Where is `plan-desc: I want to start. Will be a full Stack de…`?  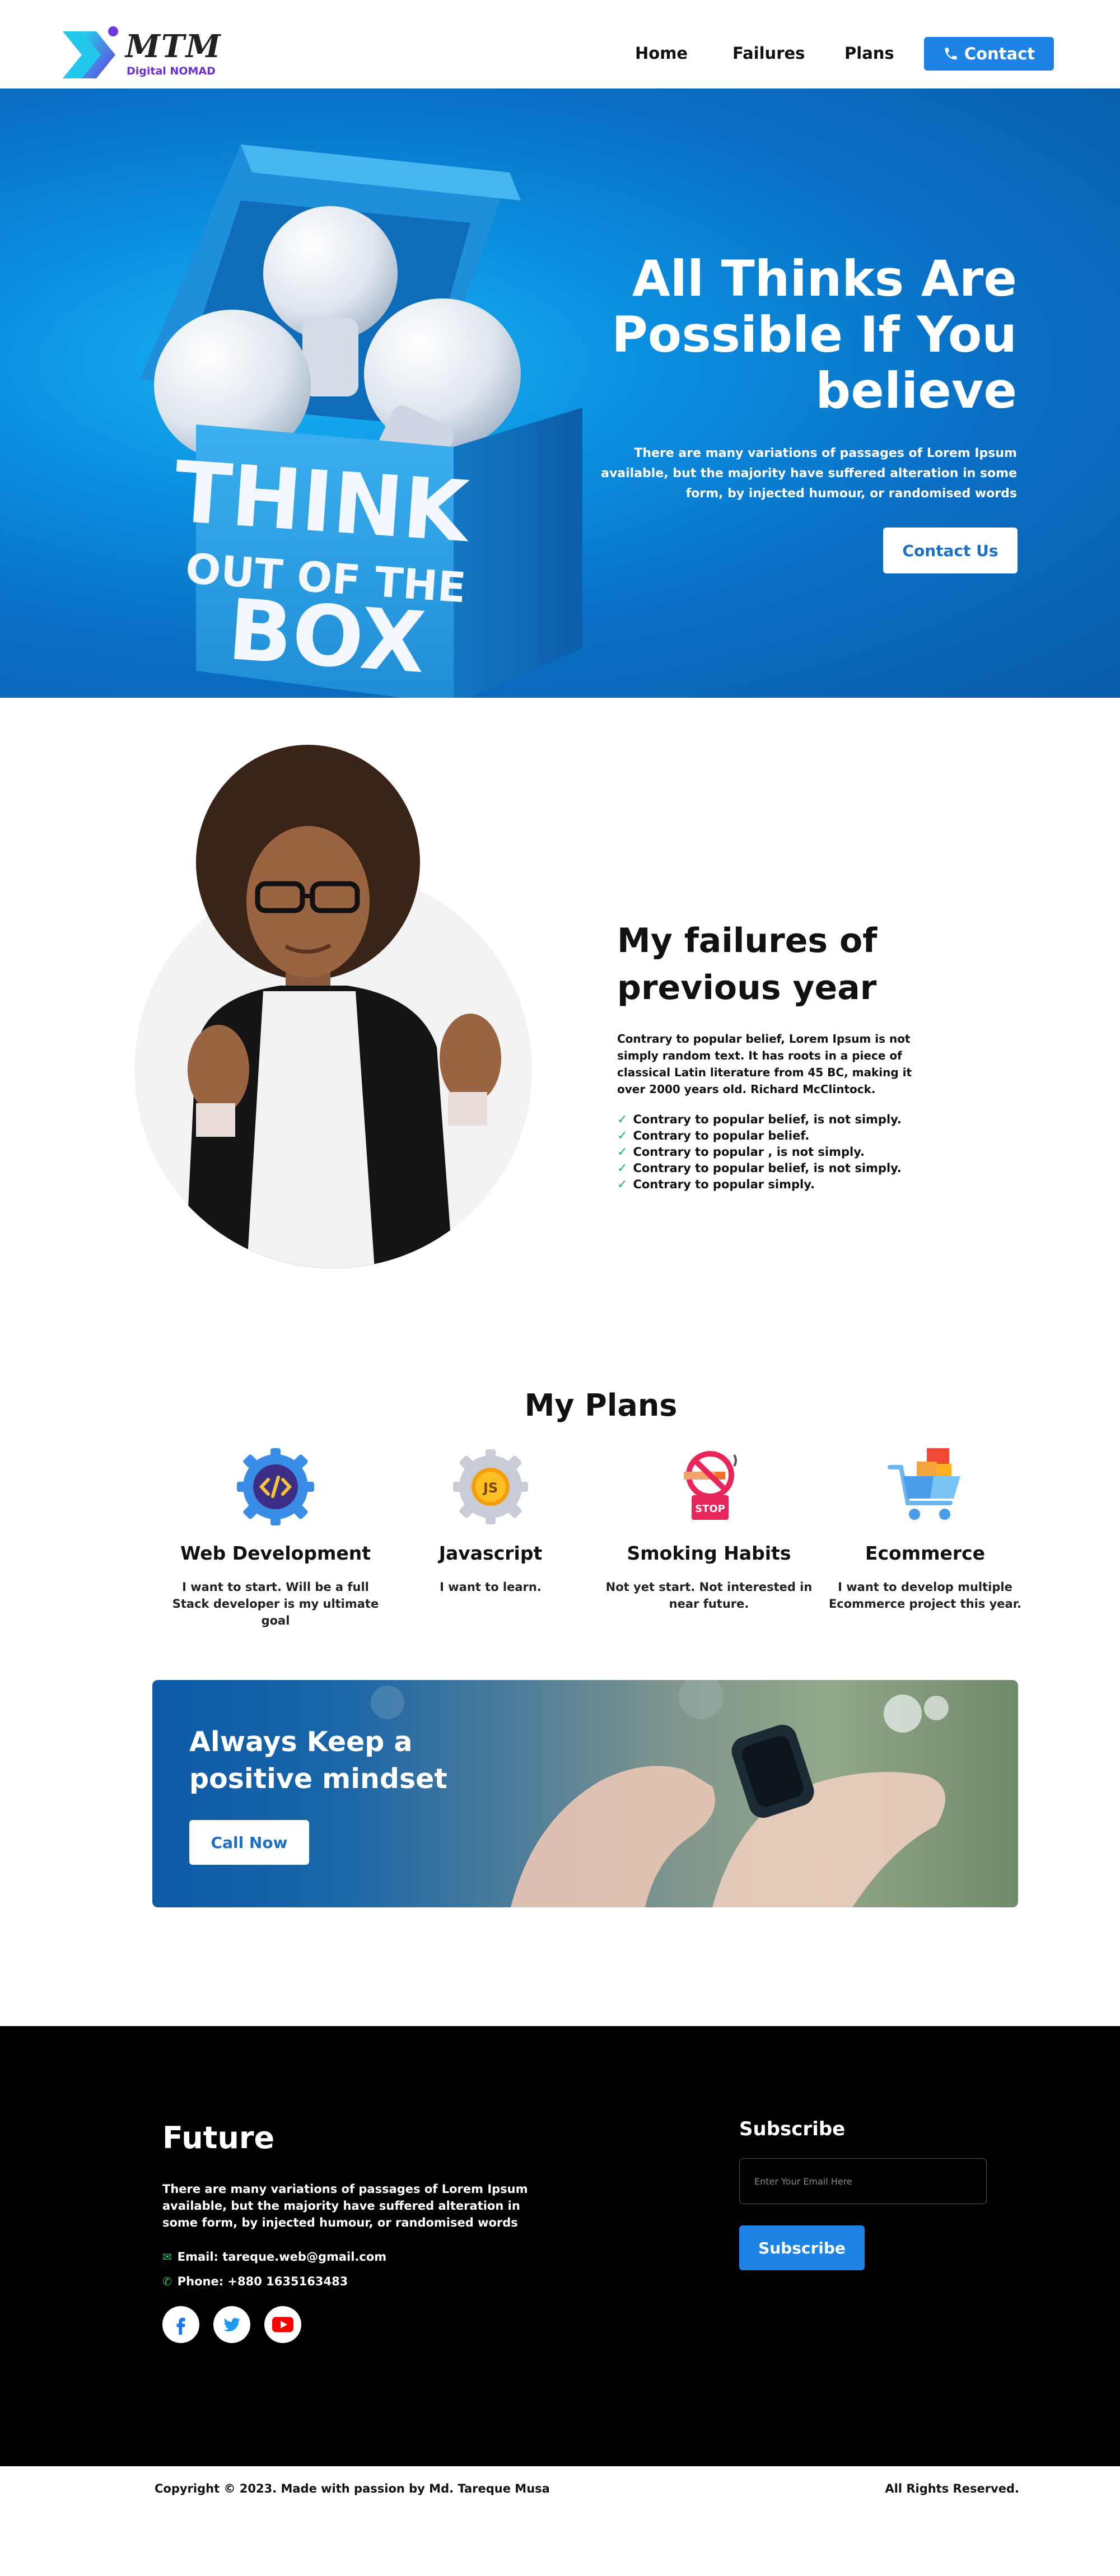
plan-desc: I want to start. Will be a full Stack de… is located at coordinates (276, 1604).